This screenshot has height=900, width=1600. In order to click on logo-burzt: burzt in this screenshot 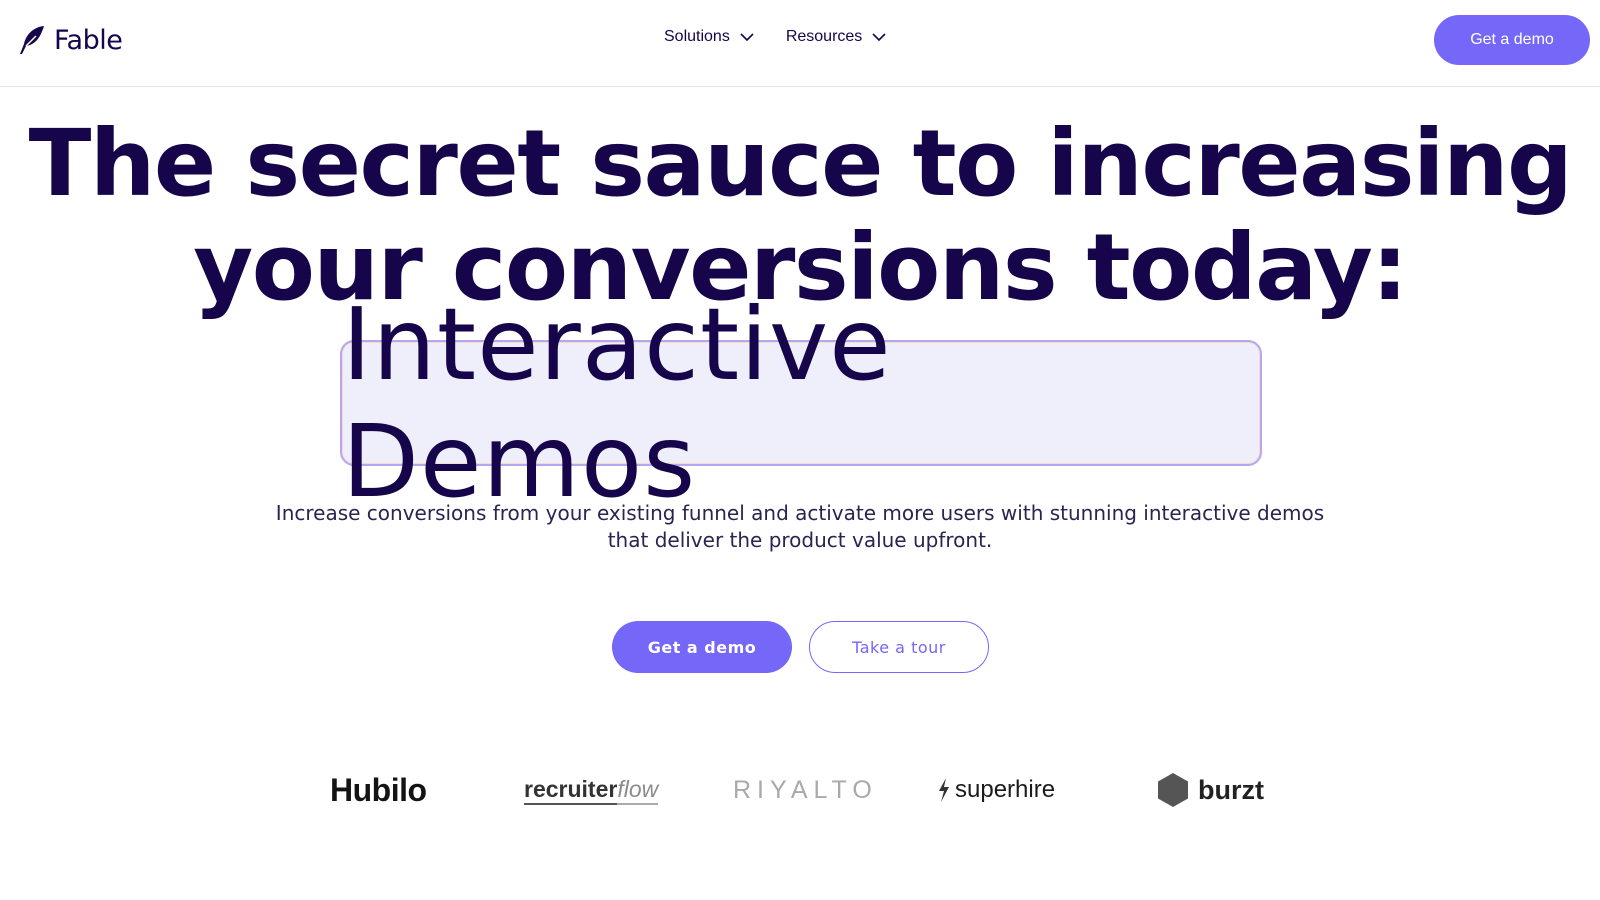, I will do `click(1210, 790)`.